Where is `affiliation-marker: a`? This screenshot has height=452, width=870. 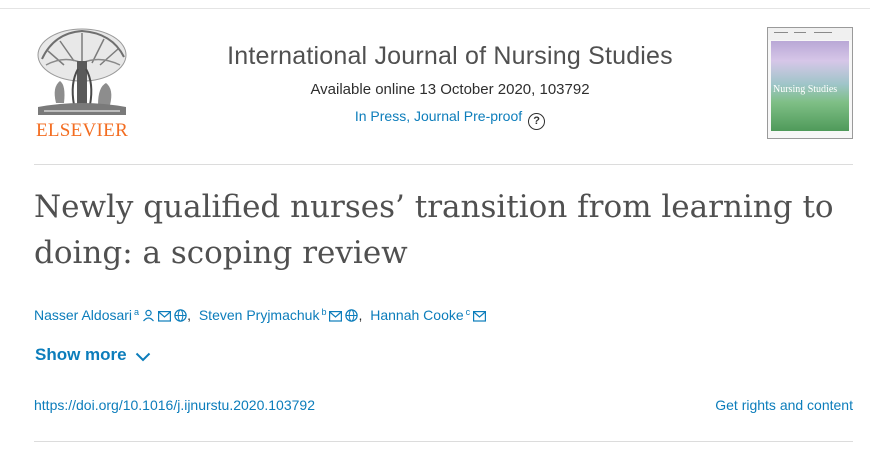 affiliation-marker: a is located at coordinates (137, 312).